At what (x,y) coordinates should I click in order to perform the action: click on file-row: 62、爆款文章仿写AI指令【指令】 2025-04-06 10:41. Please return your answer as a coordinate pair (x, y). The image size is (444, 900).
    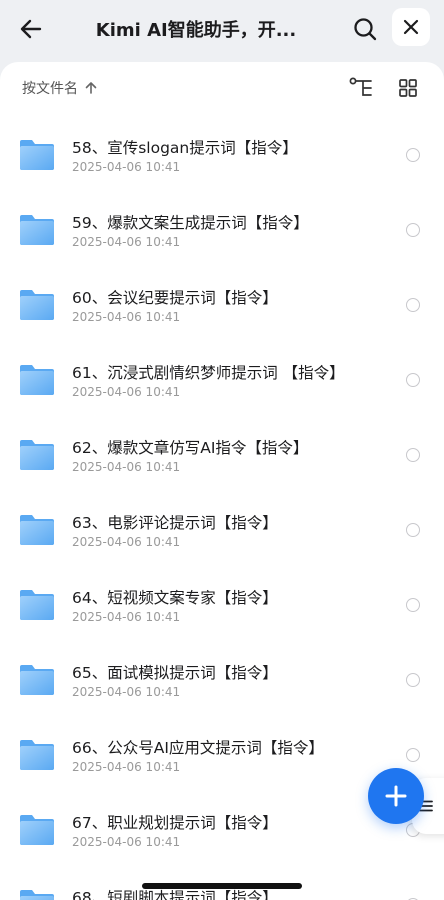
    Looking at the image, I should click on (222, 451).